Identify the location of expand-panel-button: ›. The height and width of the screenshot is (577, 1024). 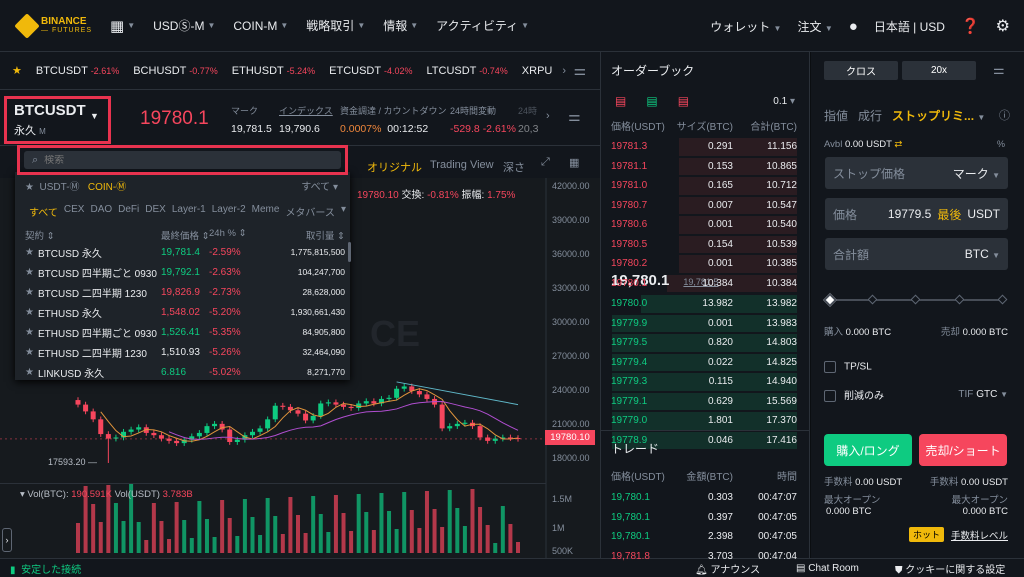
(7, 540).